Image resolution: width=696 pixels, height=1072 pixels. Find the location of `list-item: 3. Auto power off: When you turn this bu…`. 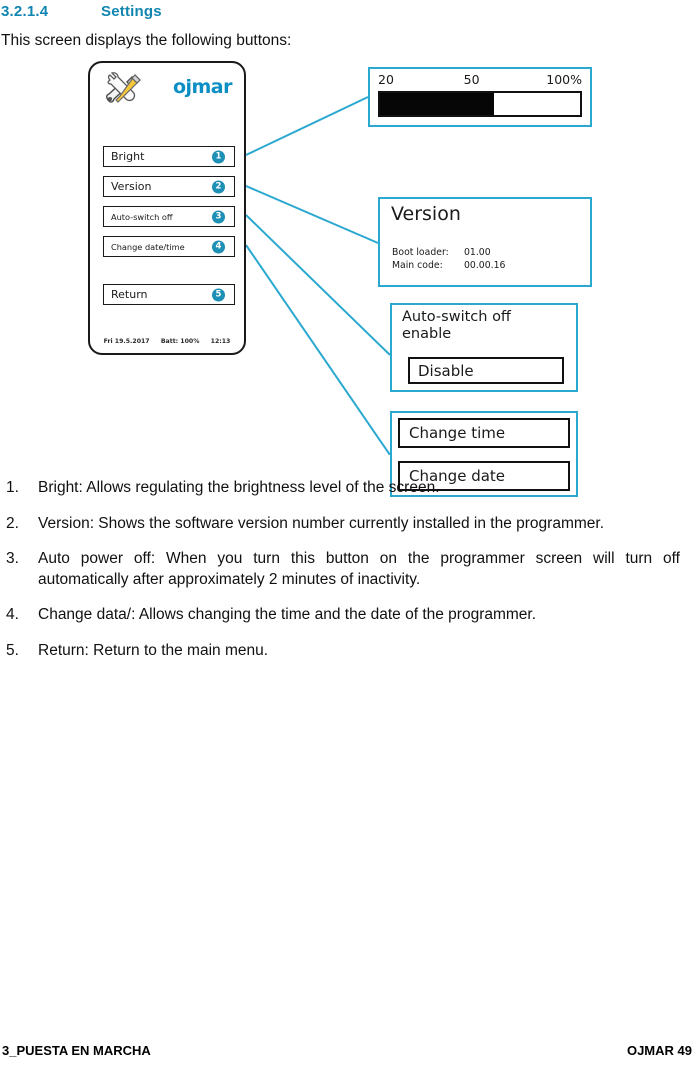

list-item: 3. Auto power off: When you turn this bu… is located at coordinates (340, 569).